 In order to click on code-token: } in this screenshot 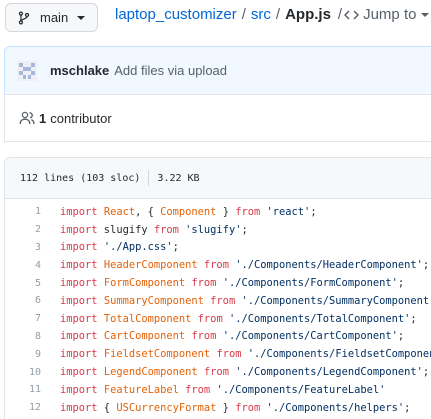, I will do `click(226, 211)`.